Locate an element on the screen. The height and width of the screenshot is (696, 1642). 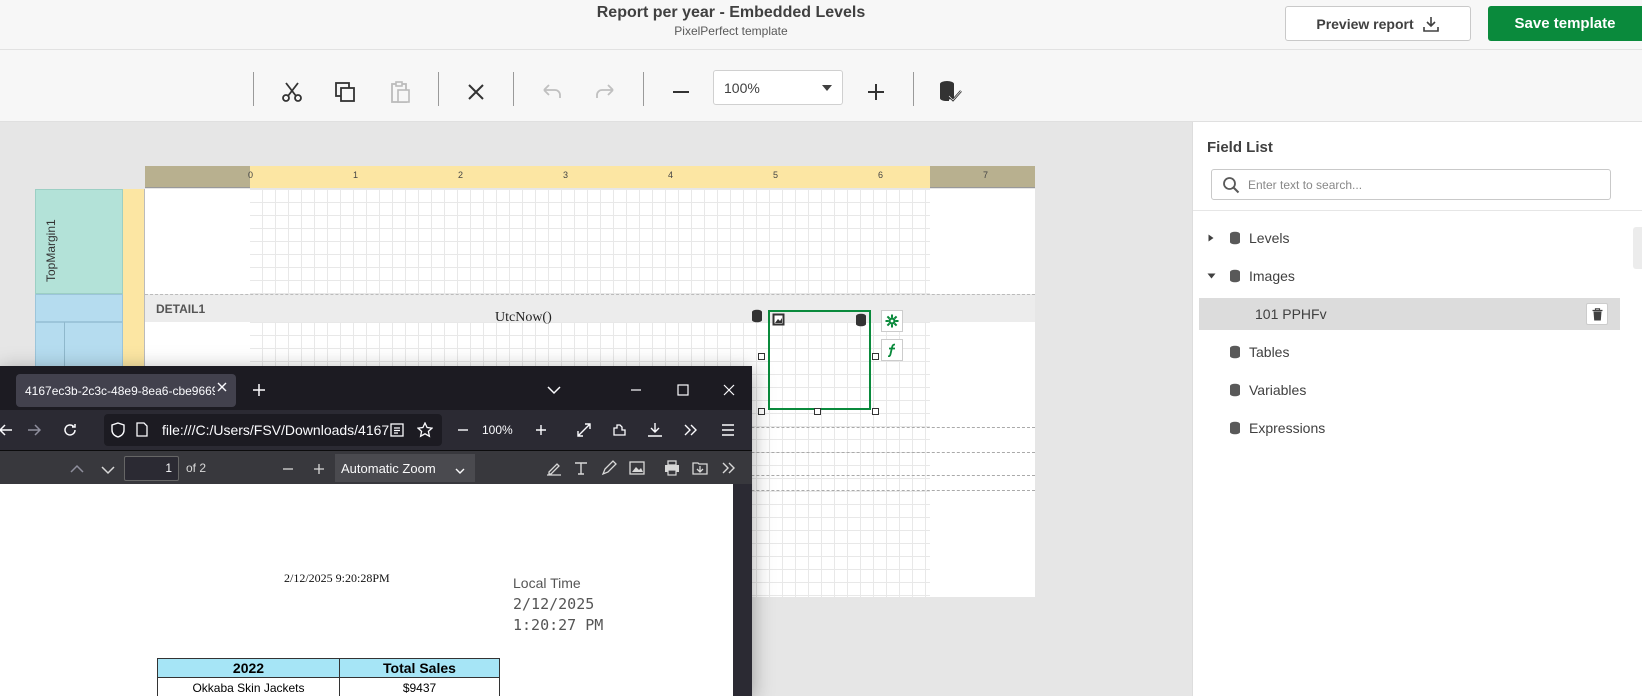
minimize-icon is located at coordinates (636, 390).